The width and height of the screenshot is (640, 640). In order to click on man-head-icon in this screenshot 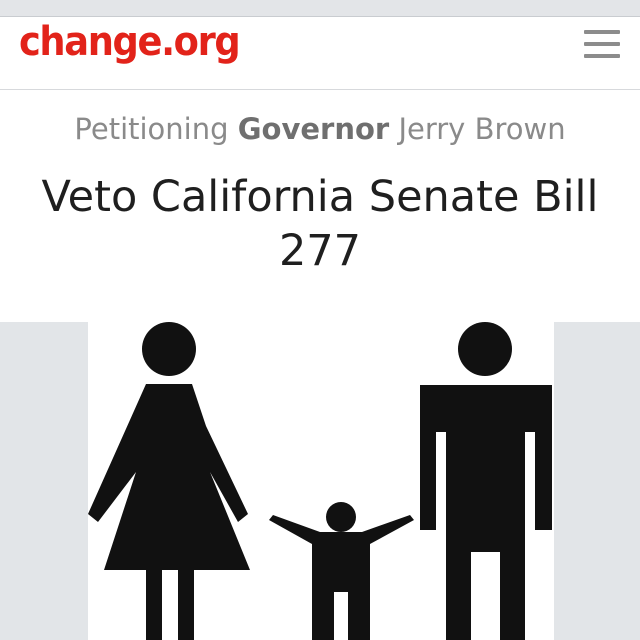, I will do `click(485, 349)`.